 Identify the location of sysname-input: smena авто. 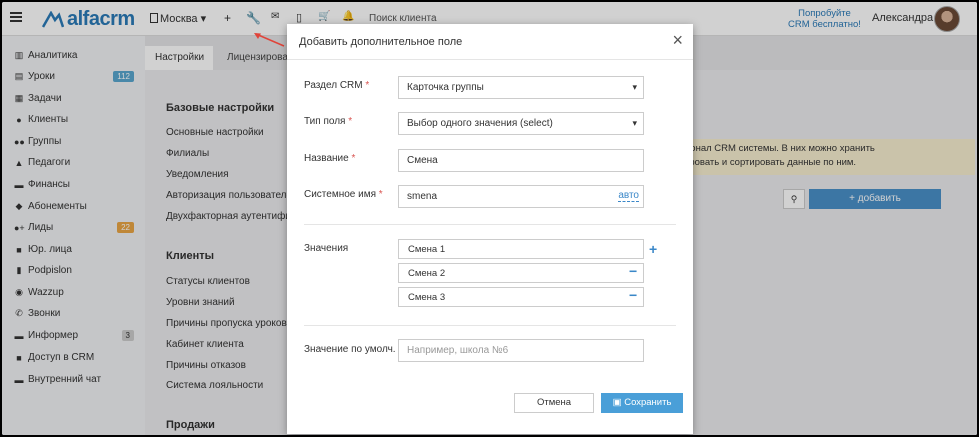
(521, 196).